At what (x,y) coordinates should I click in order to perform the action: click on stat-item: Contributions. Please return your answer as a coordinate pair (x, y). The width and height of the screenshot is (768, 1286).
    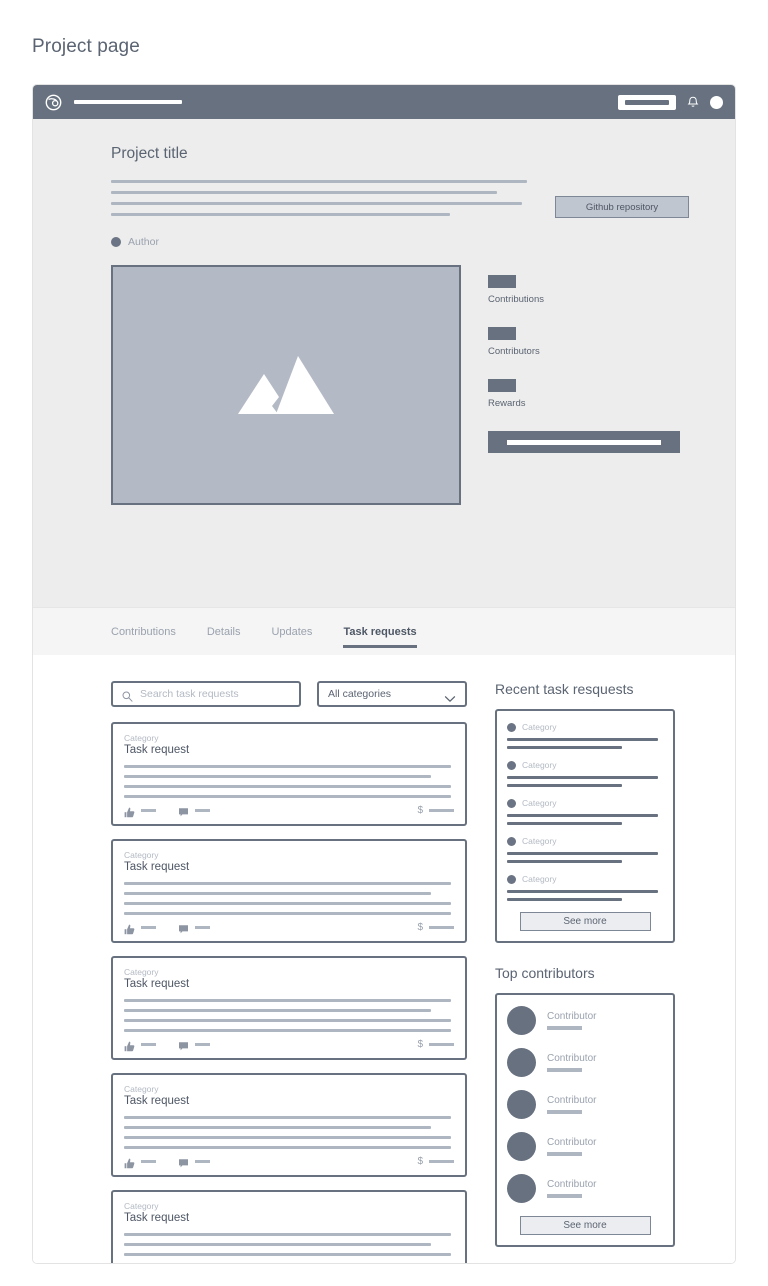
    Looking at the image, I should click on (585, 290).